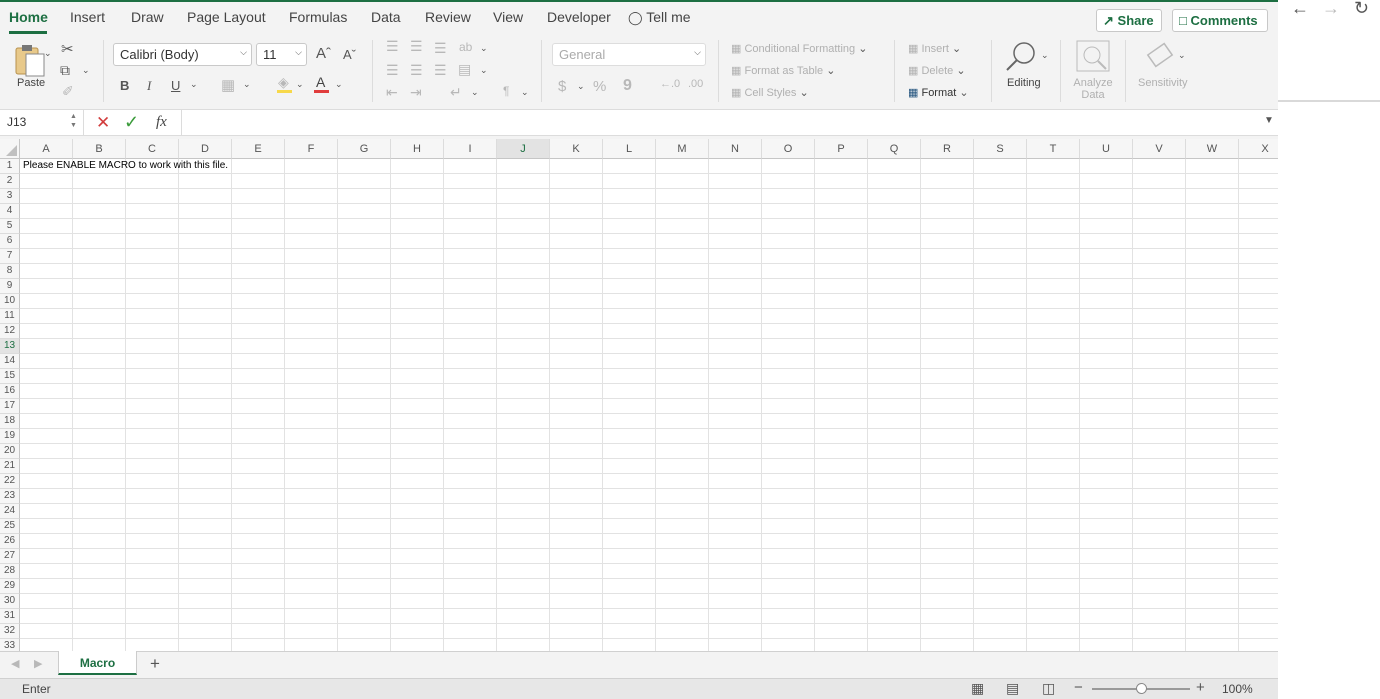  Describe the element at coordinates (464, 69) in the screenshot. I see `merge-center-icon: ▤` at that location.